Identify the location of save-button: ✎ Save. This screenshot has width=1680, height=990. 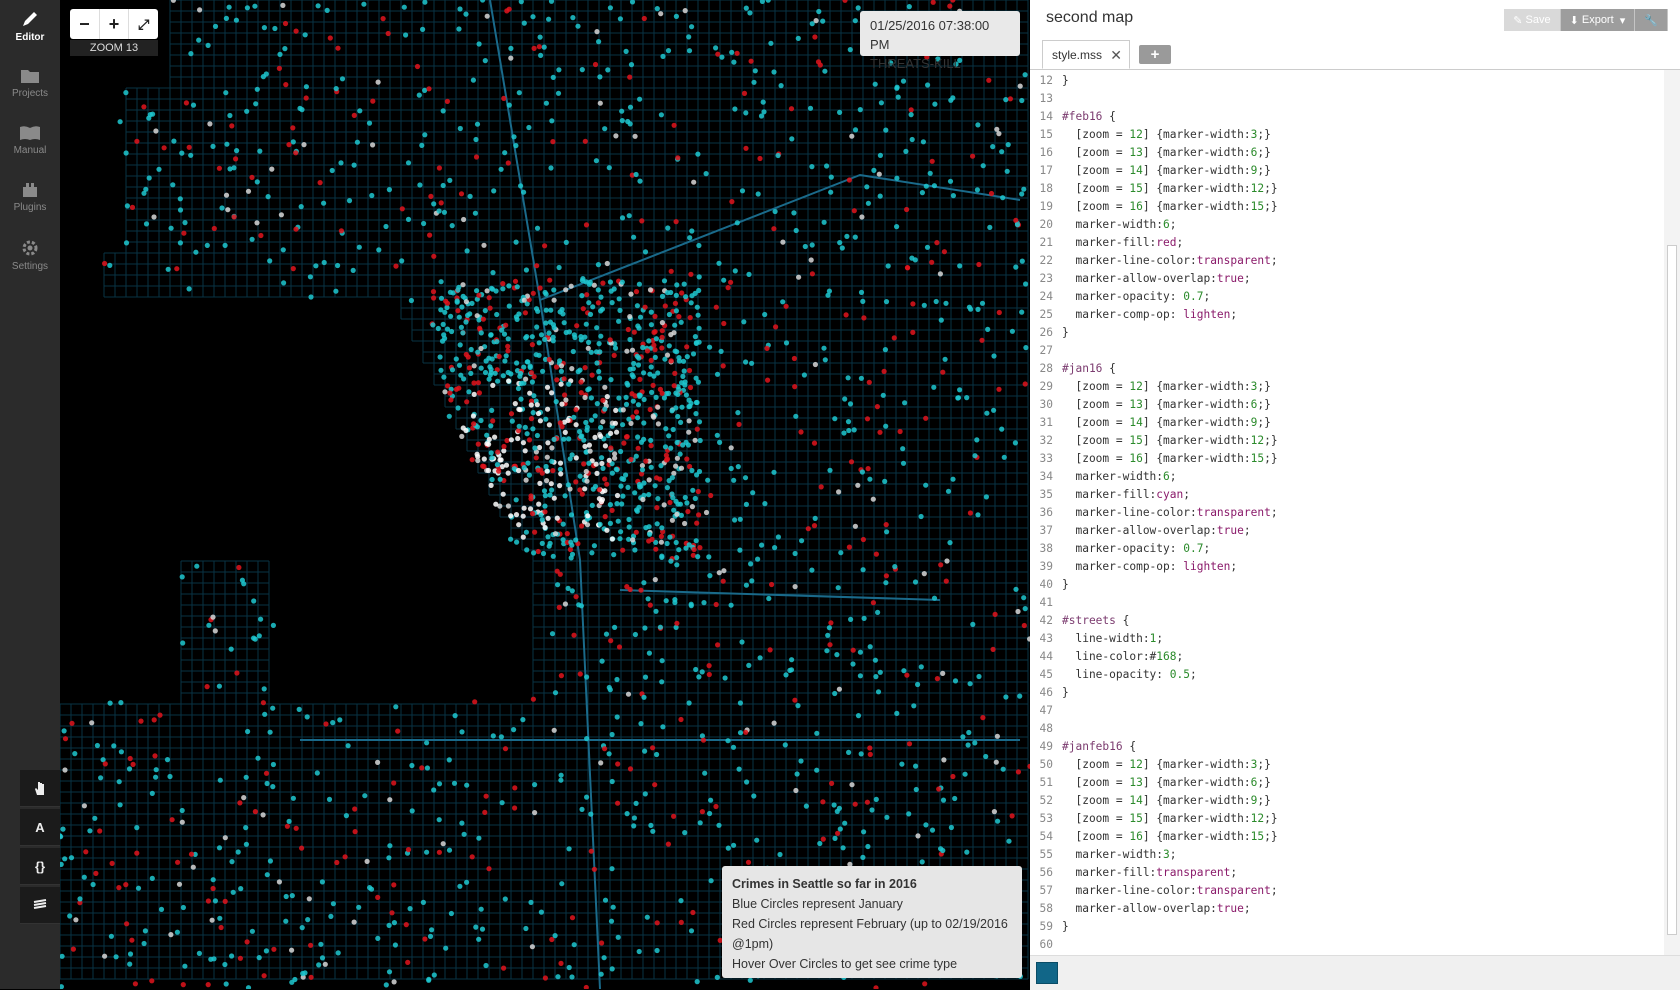
(1532, 20).